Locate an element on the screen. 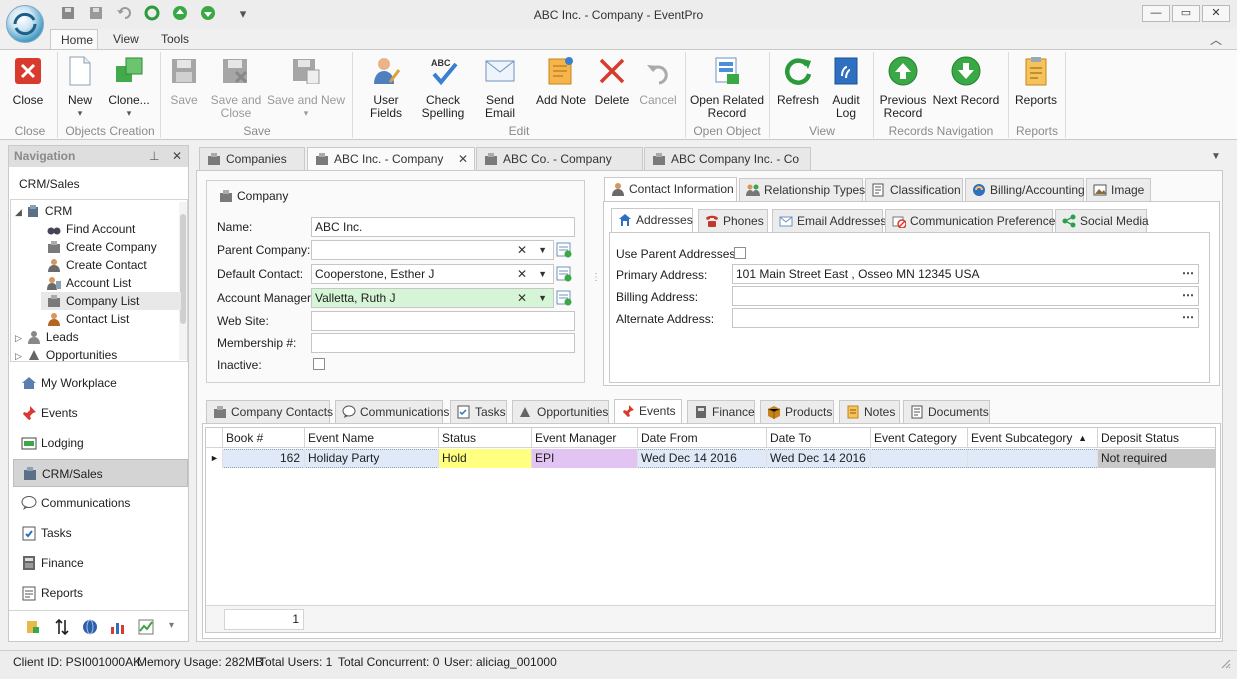  tree-item-account-list: Account List is located at coordinates (89, 283).